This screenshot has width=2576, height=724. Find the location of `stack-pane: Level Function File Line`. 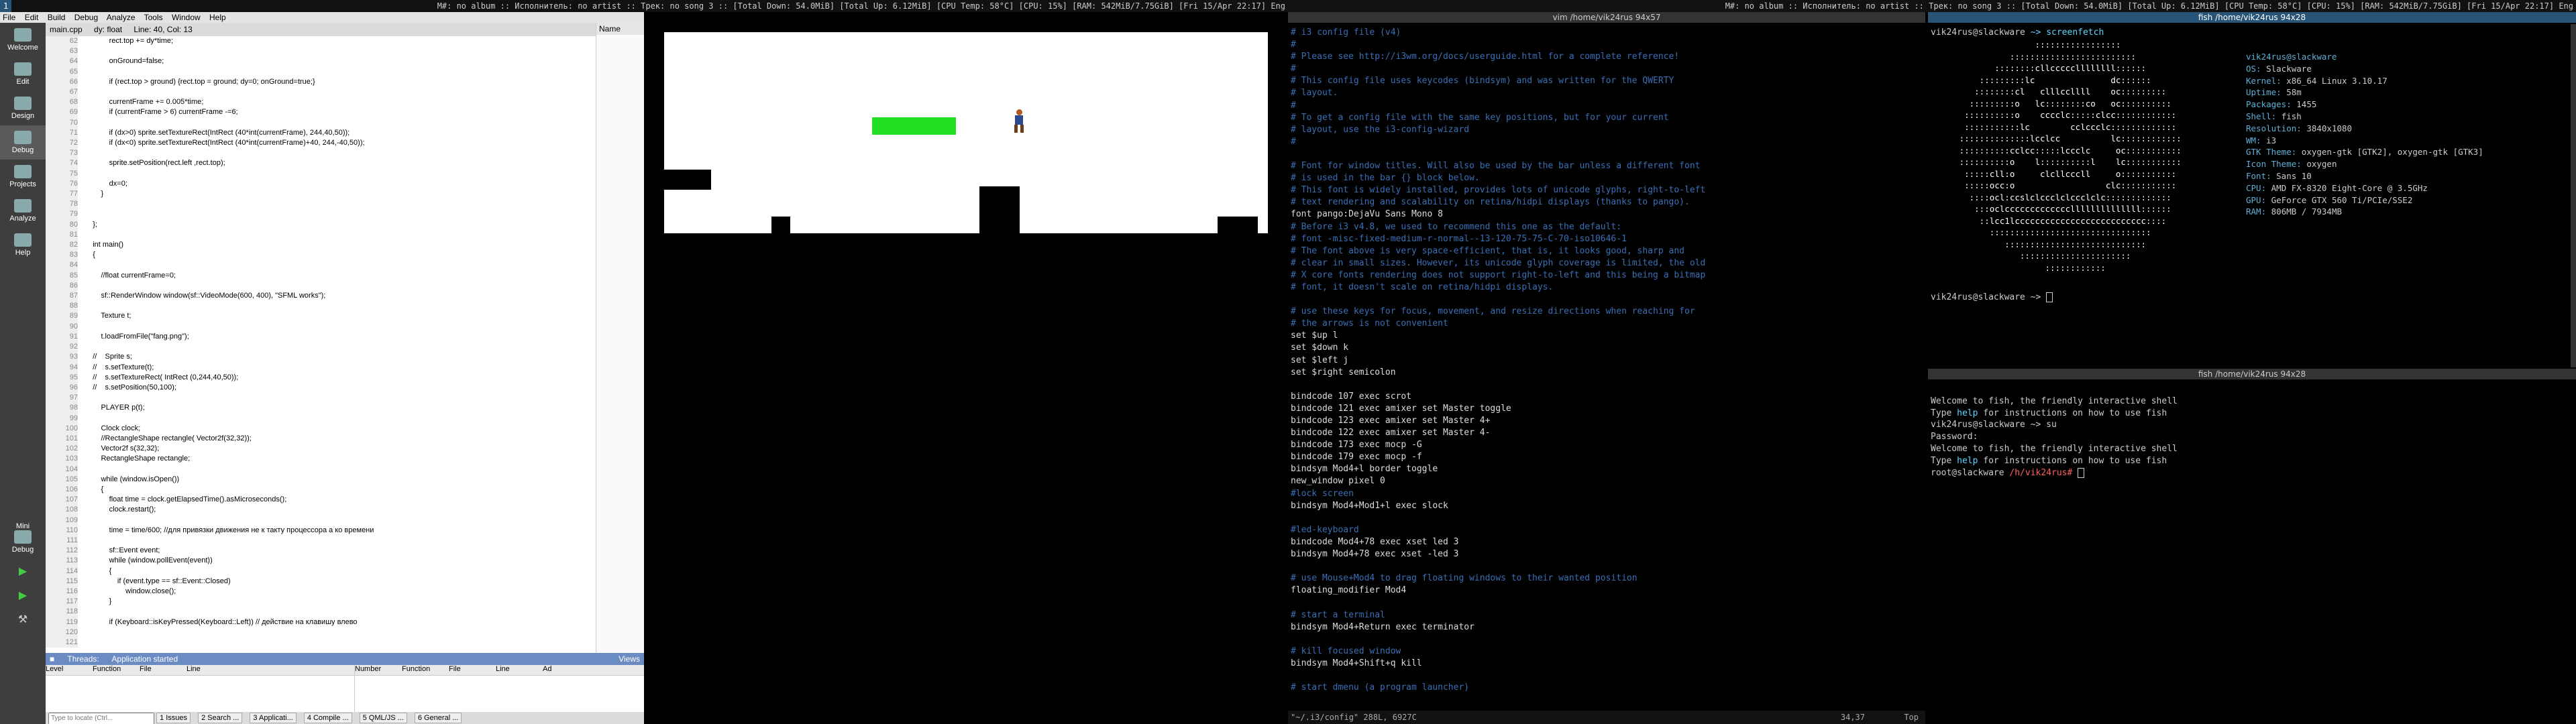

stack-pane: Level Function File Line is located at coordinates (200, 688).